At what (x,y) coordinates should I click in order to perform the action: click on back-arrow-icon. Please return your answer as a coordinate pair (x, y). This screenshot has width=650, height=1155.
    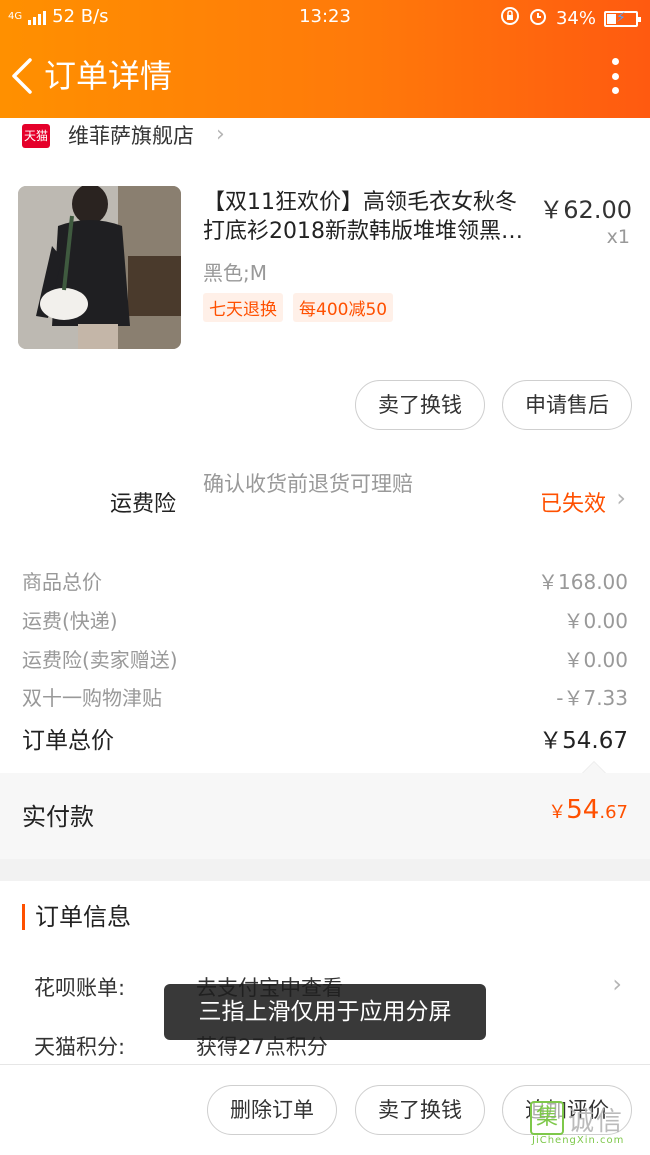
    Looking at the image, I should click on (22, 76).